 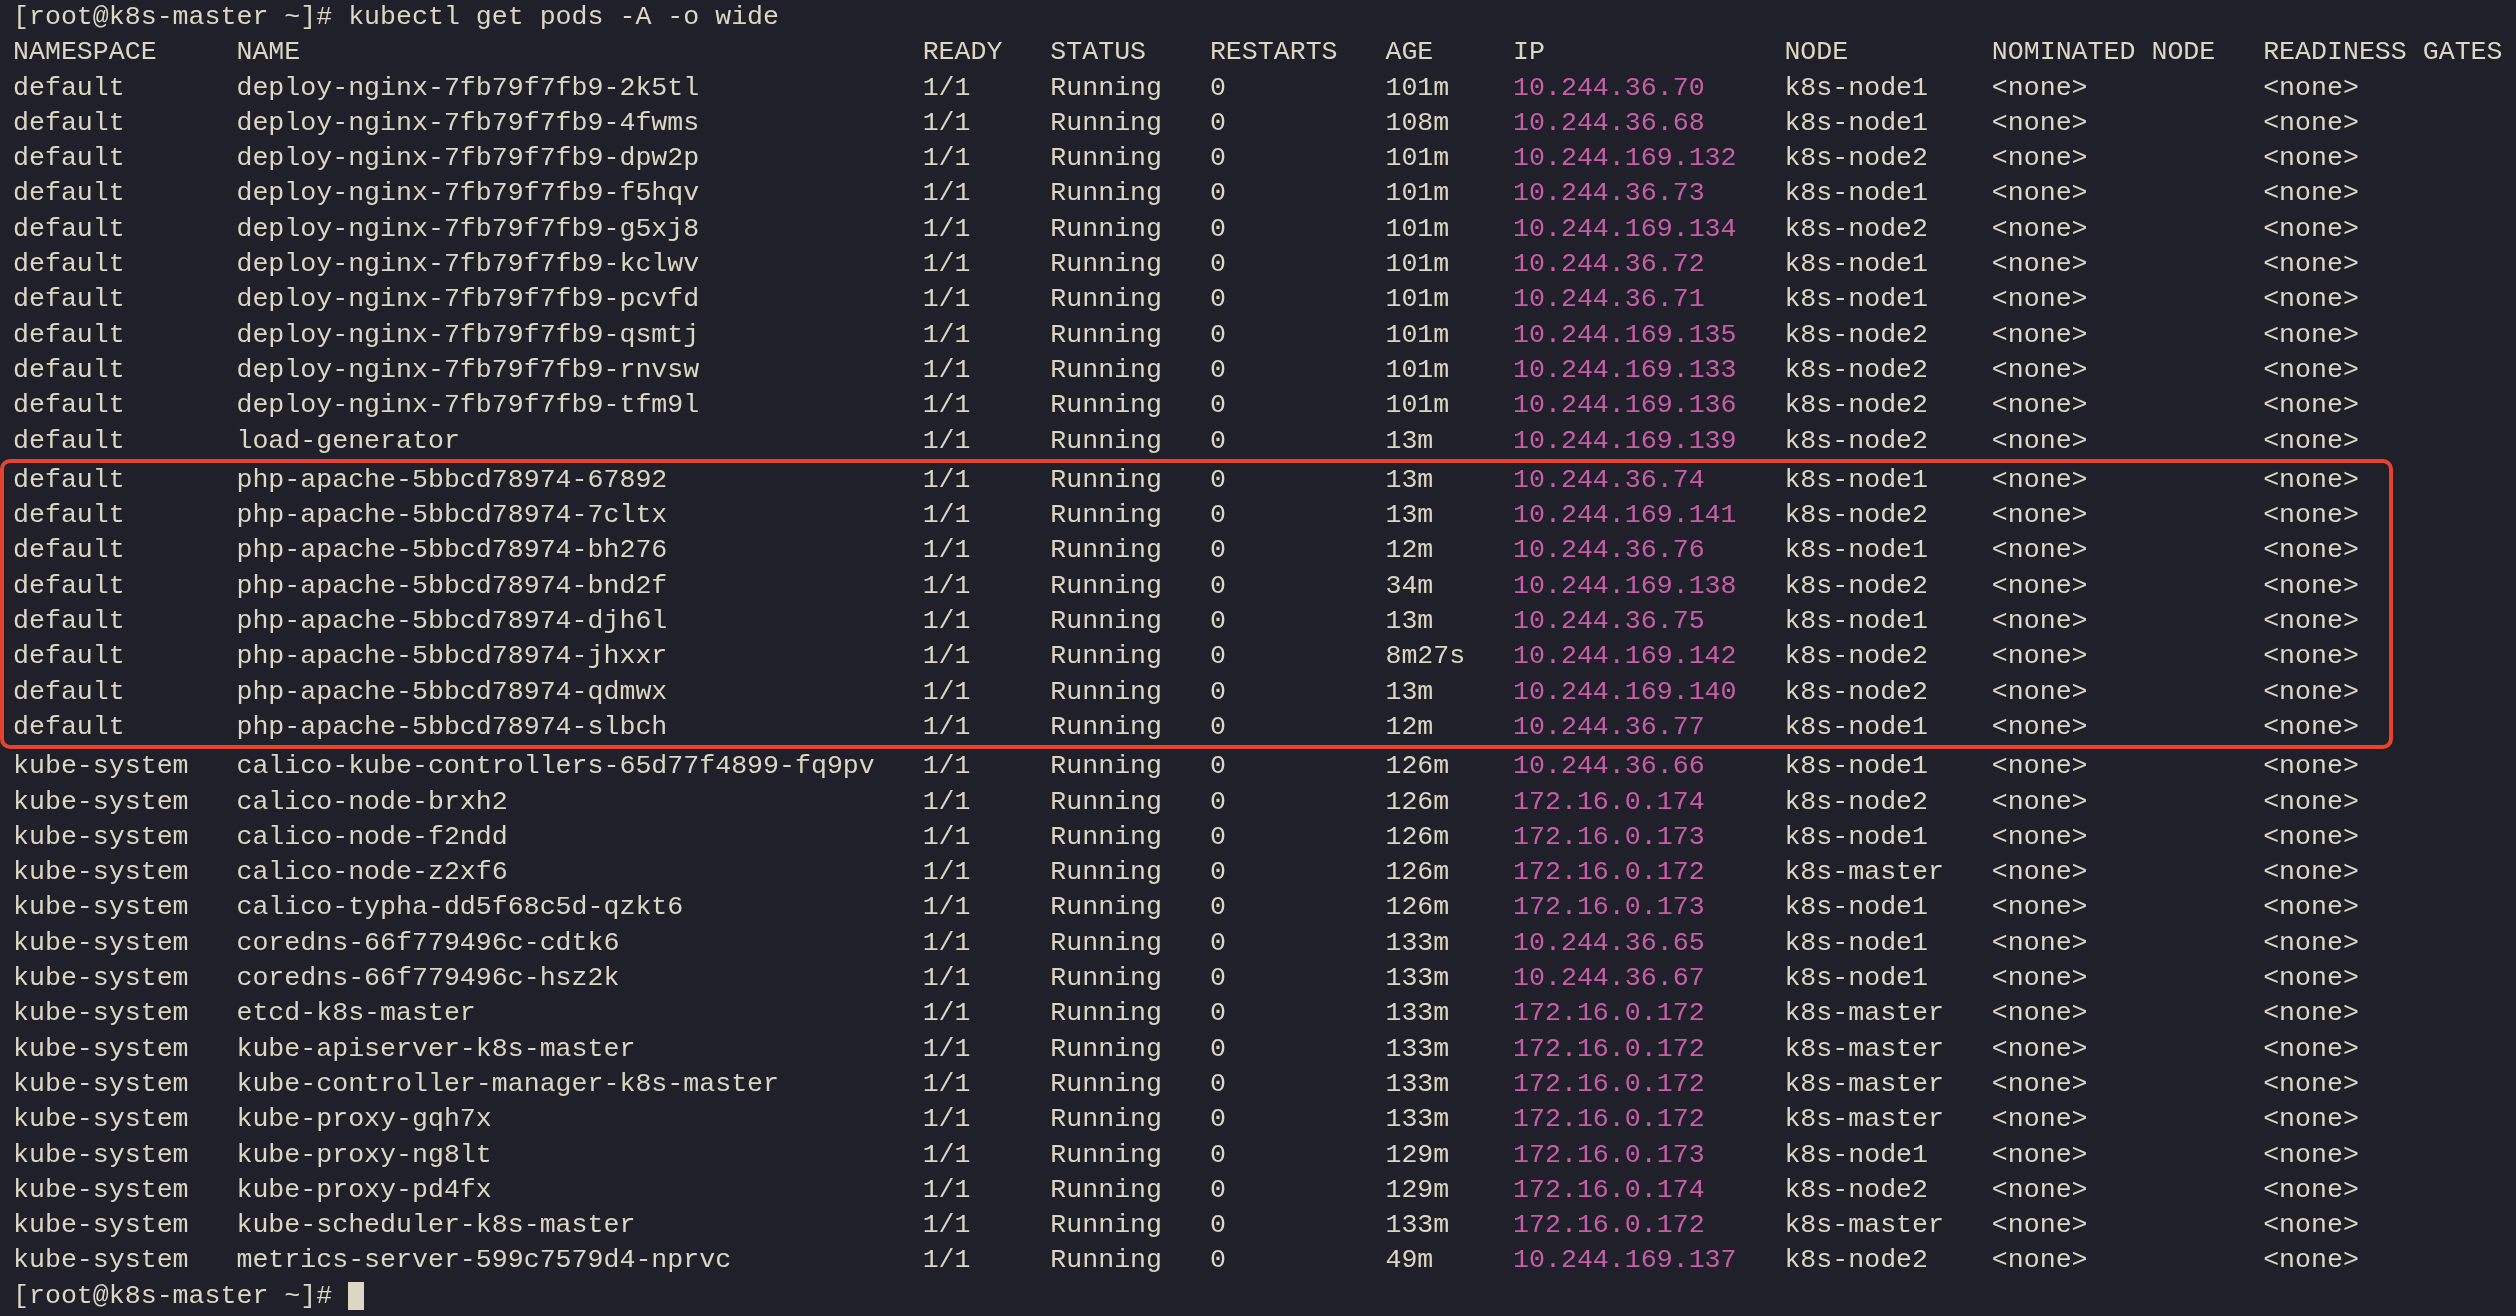 What do you see at coordinates (468, 265) in the screenshot?
I see `table-cell-text: deploy-nginx-7fb79f7fb9-kclwv` at bounding box center [468, 265].